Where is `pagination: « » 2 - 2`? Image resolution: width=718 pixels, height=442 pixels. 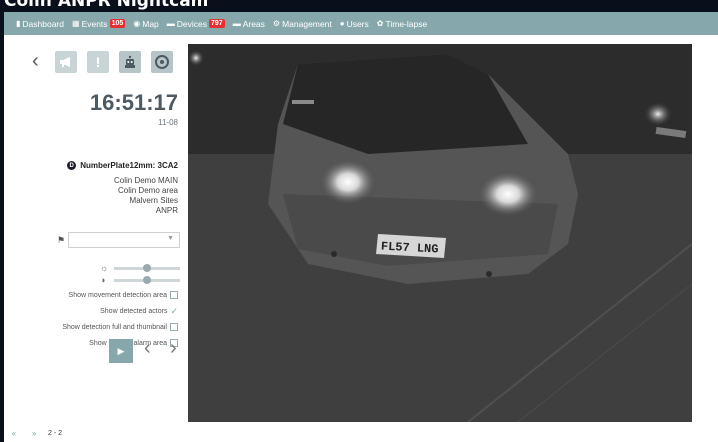 pagination: « » 2 - 2 is located at coordinates (33, 433).